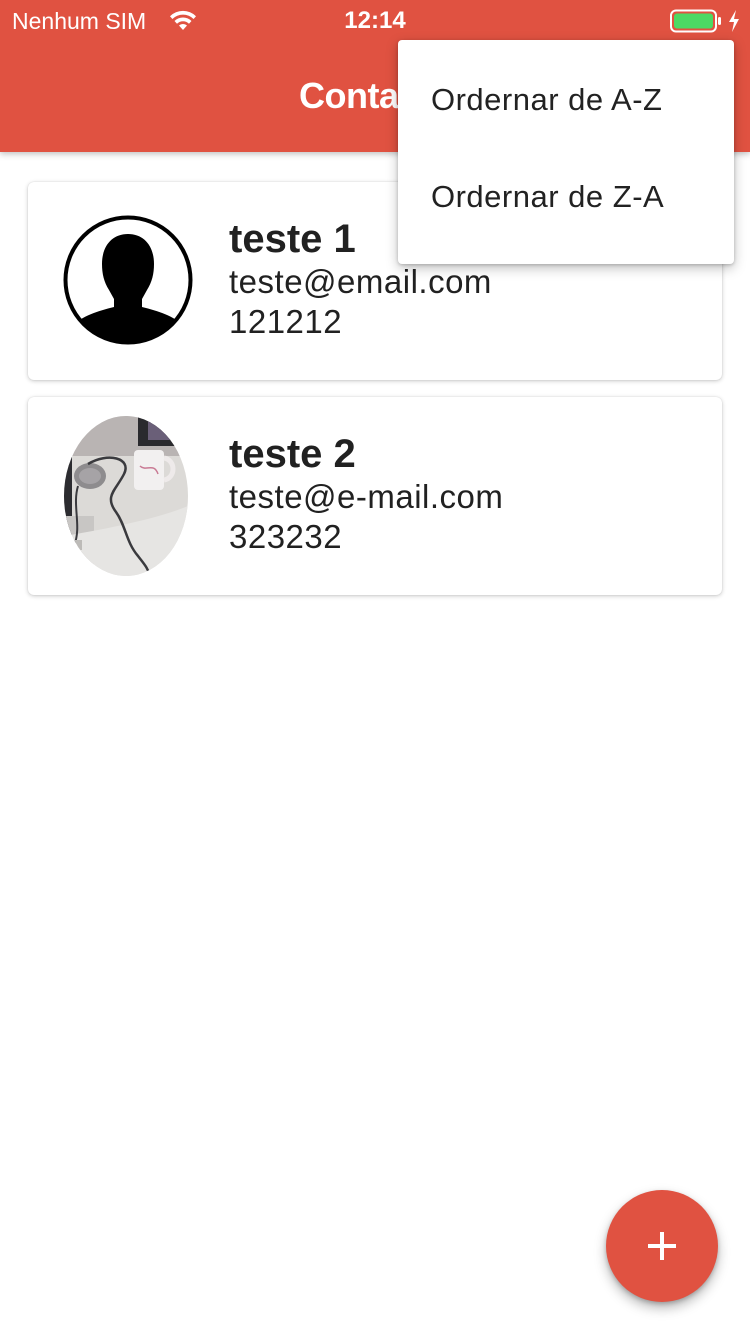 Image resolution: width=750 pixels, height=1334 pixels. Describe the element at coordinates (286, 321) in the screenshot. I see `contact-phone: 121212` at that location.